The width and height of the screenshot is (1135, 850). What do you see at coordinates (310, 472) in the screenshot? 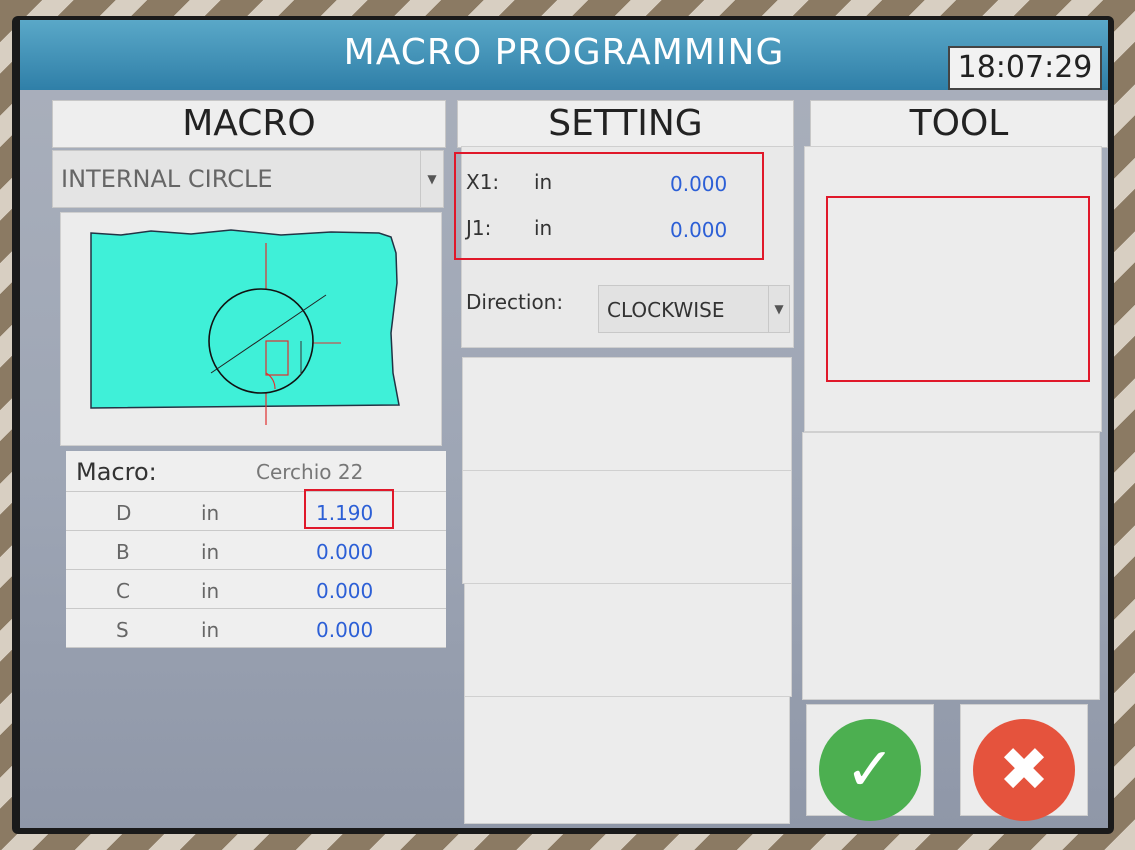
I see `macro-name: Cerchio 22` at bounding box center [310, 472].